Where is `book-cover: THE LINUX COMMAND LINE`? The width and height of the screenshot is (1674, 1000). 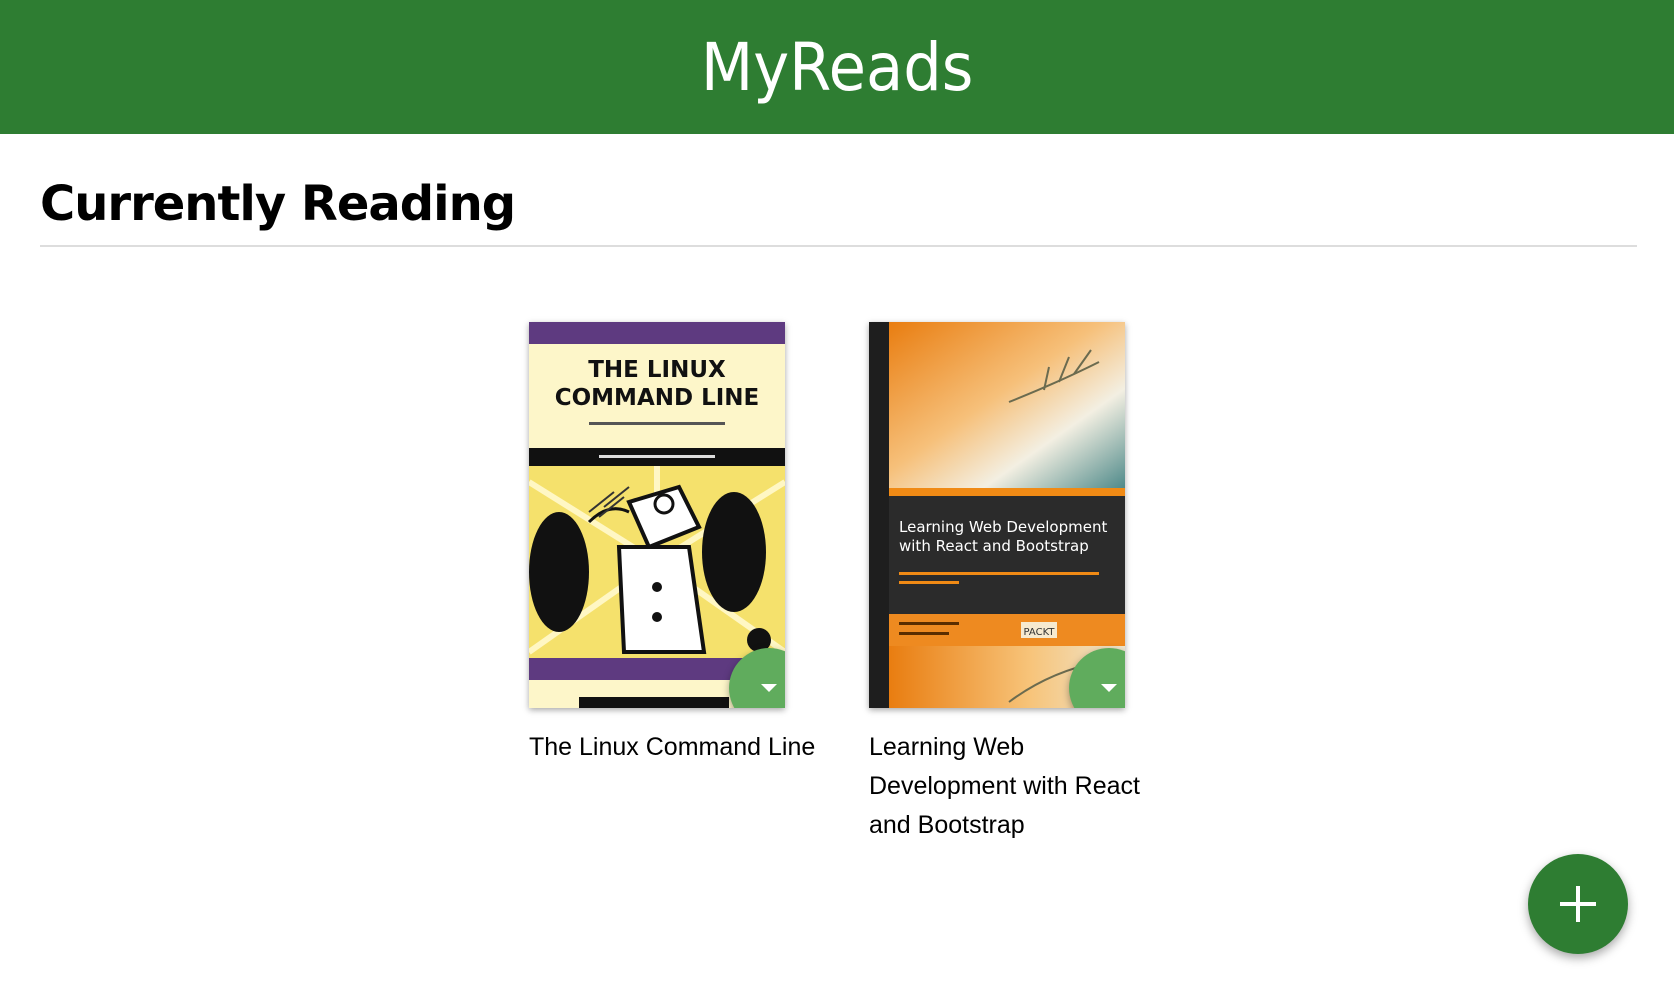 book-cover: THE LINUX COMMAND LINE is located at coordinates (657, 515).